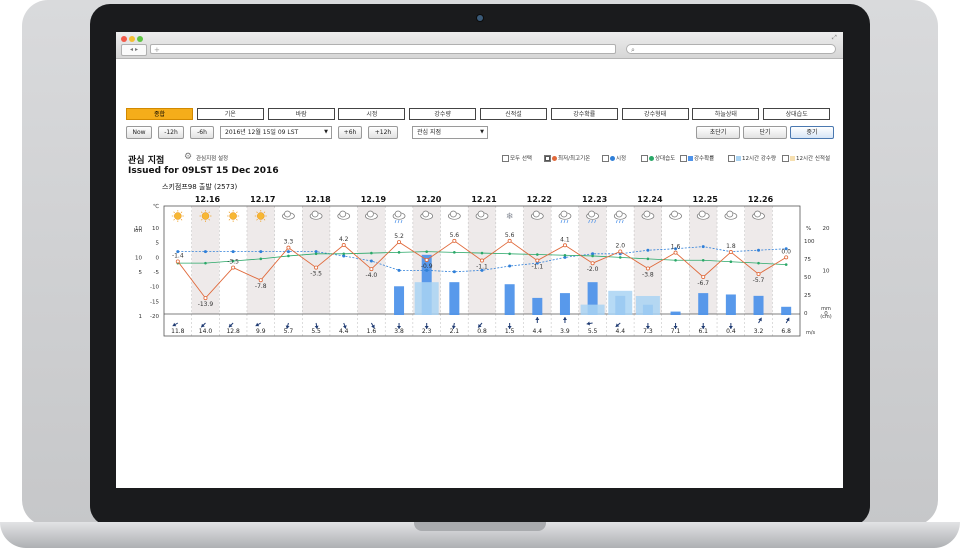 Image resolution: width=960 pixels, height=552 pixels. Describe the element at coordinates (565, 331) in the screenshot. I see `wind-speed-label: 3.9` at that location.